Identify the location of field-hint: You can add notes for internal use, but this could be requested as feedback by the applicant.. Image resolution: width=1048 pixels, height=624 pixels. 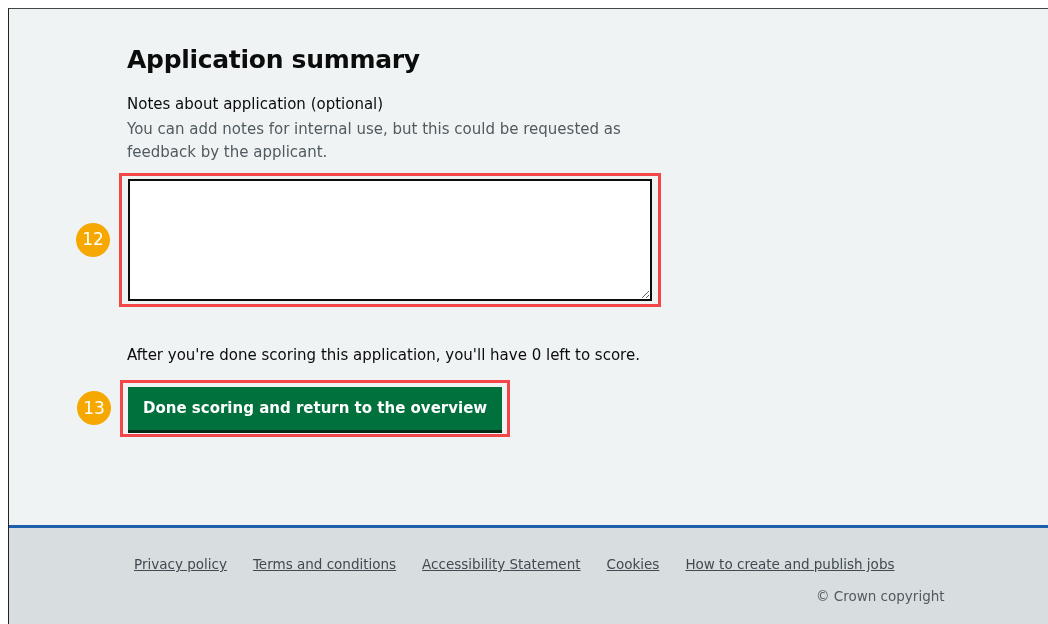
(374, 140).